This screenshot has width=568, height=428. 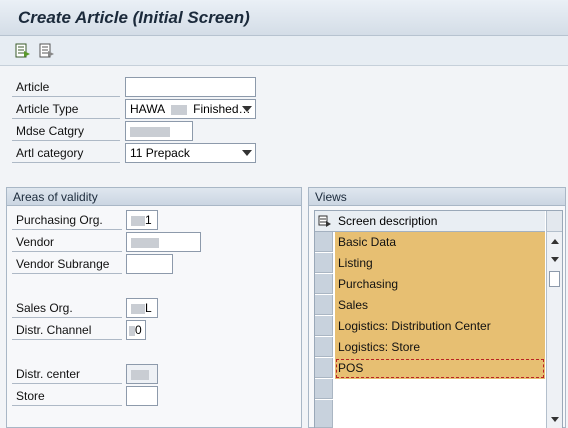 I want to click on application-toolbar, so click(x=284, y=51).